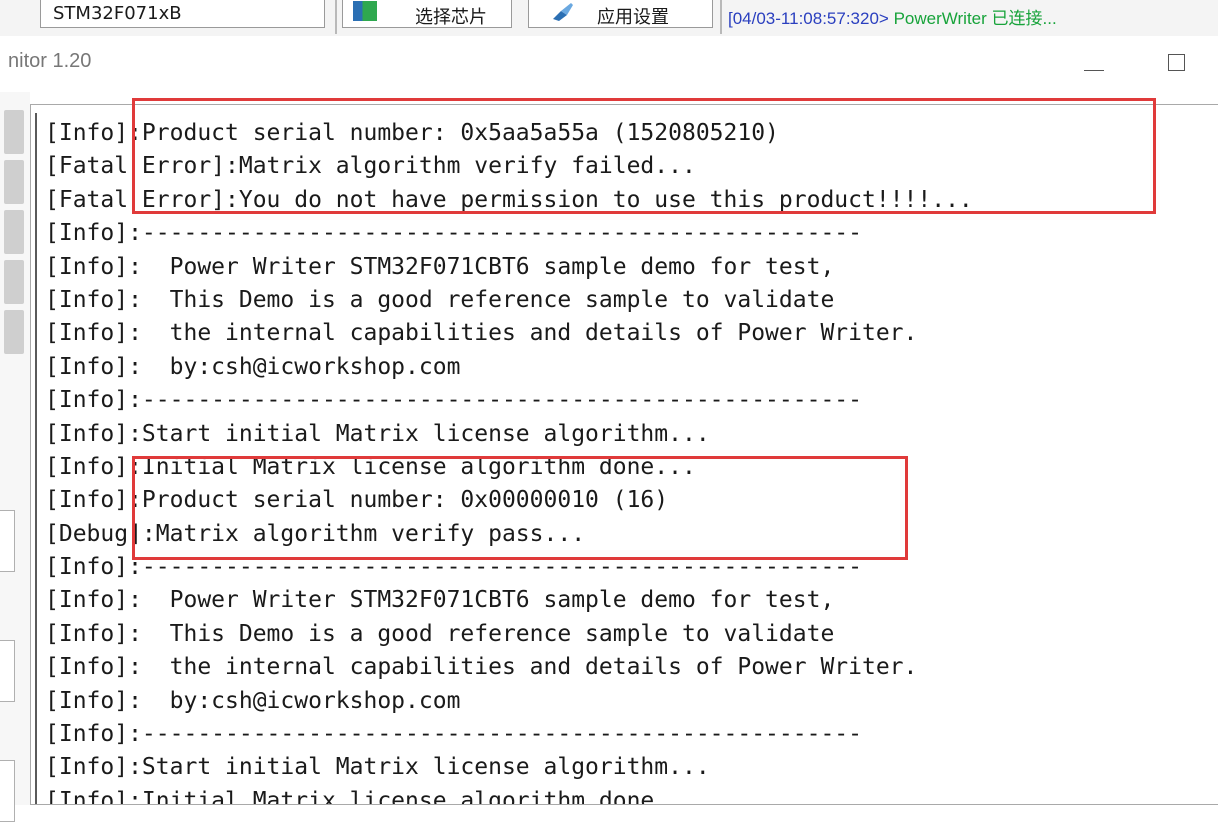  I want to click on maximize-button, so click(1178, 65).